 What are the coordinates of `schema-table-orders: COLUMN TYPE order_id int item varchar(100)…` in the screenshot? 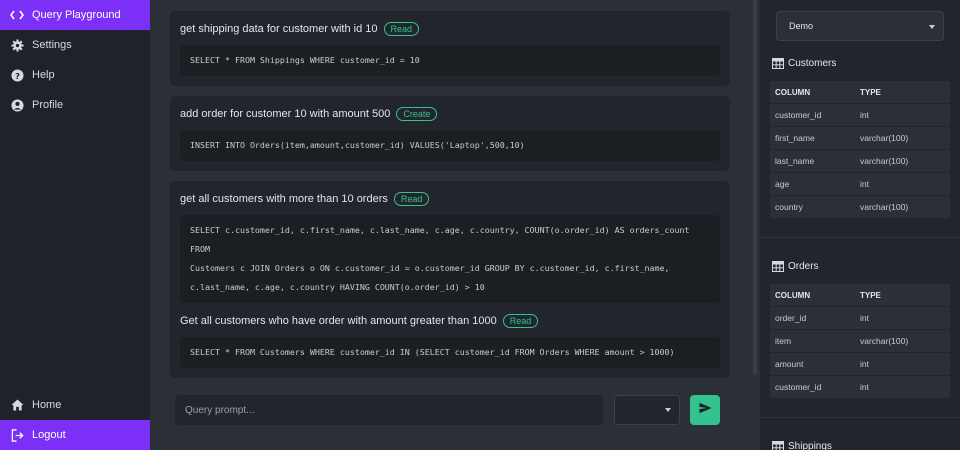 It's located at (860, 341).